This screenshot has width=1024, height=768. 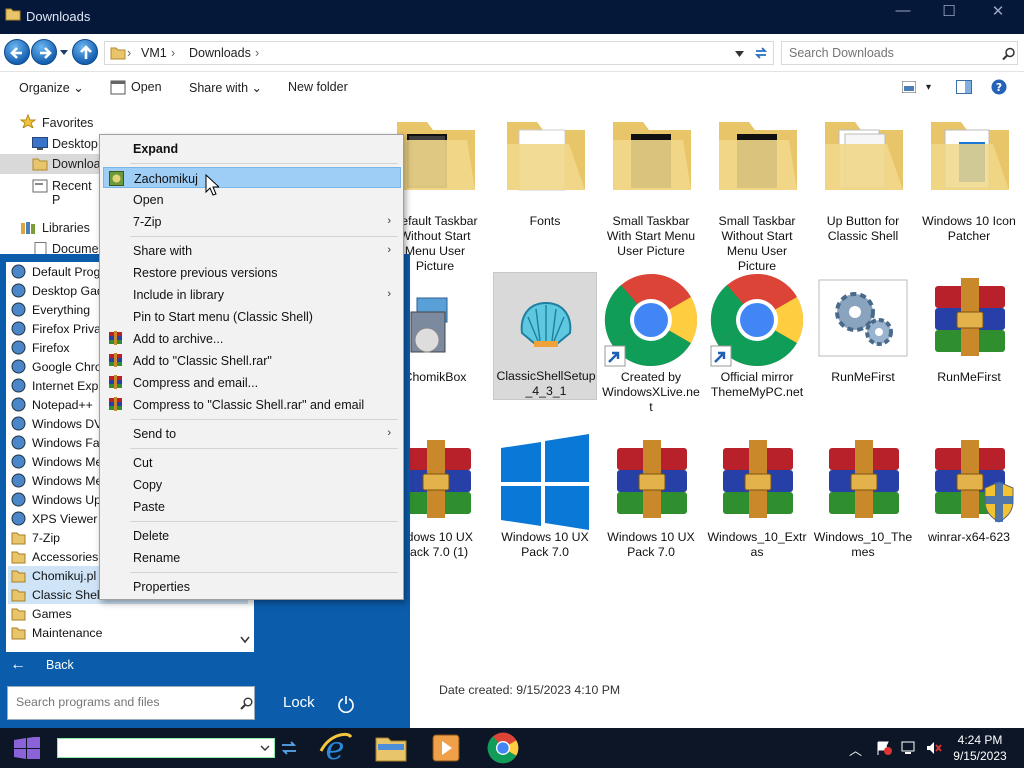 What do you see at coordinates (252, 221) in the screenshot?
I see `menu-item-7-zip: 7-Zip ›` at bounding box center [252, 221].